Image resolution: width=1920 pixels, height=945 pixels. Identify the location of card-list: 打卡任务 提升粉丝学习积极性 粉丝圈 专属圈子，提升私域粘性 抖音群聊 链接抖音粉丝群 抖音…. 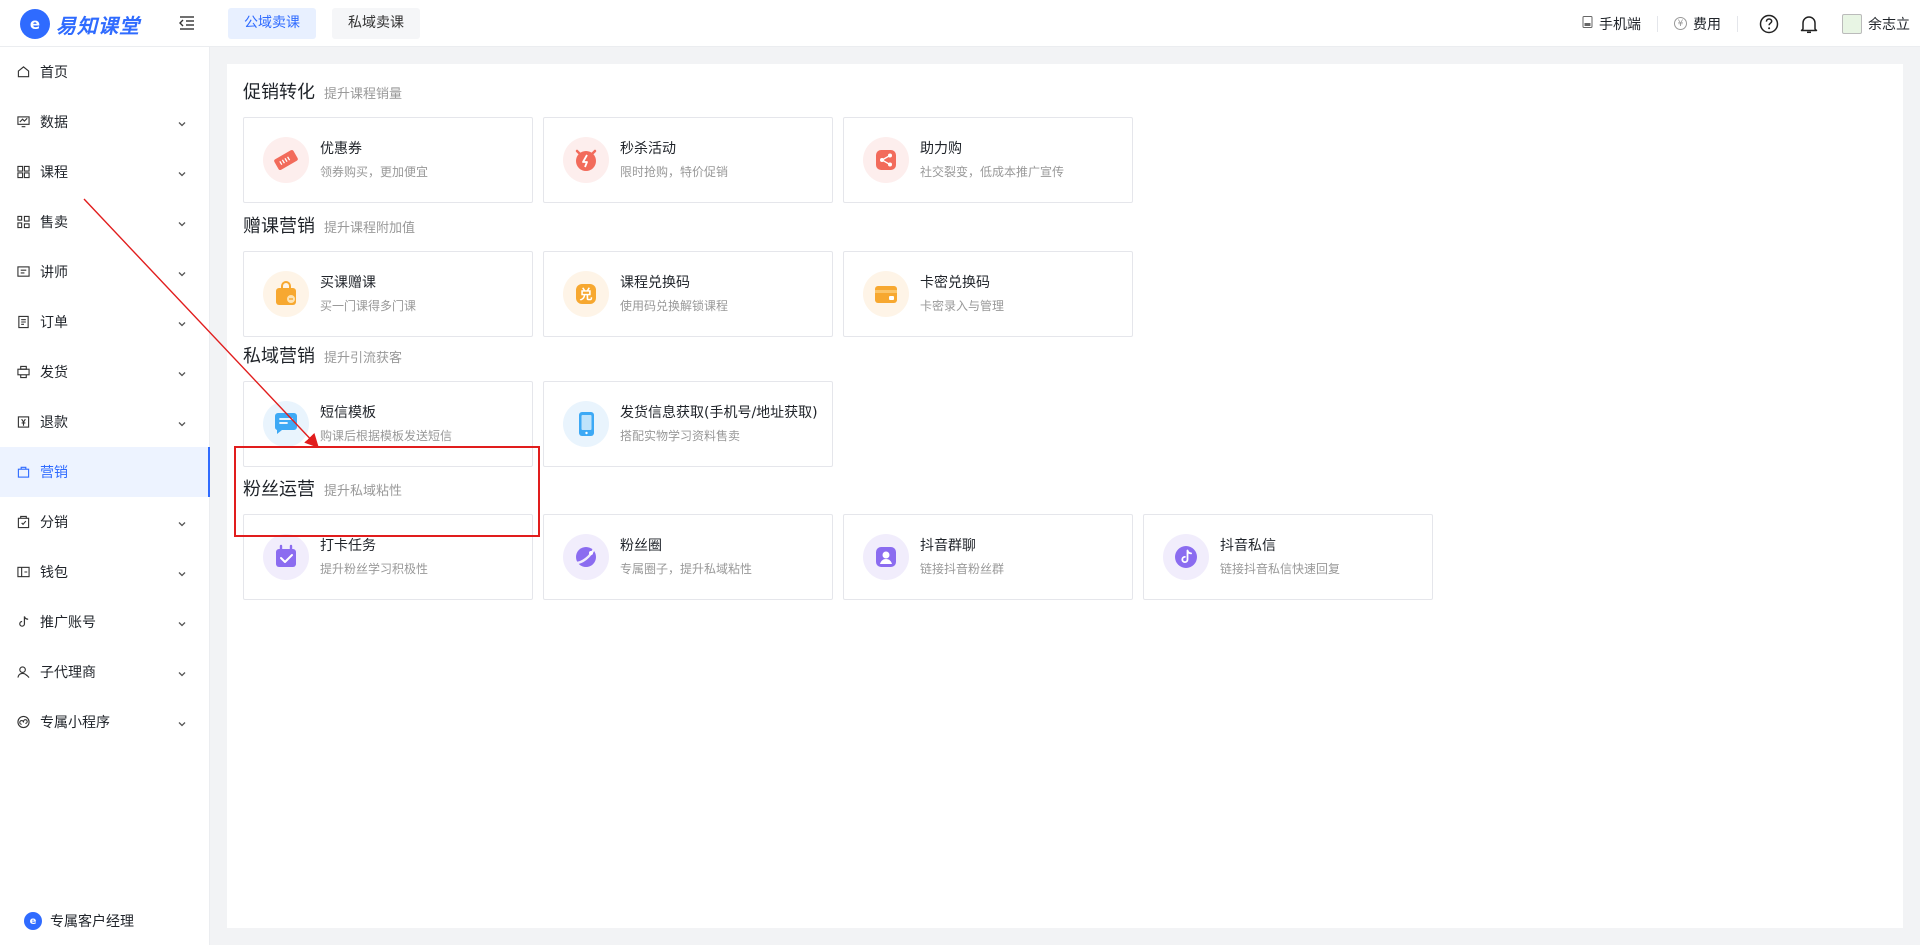
(838, 557).